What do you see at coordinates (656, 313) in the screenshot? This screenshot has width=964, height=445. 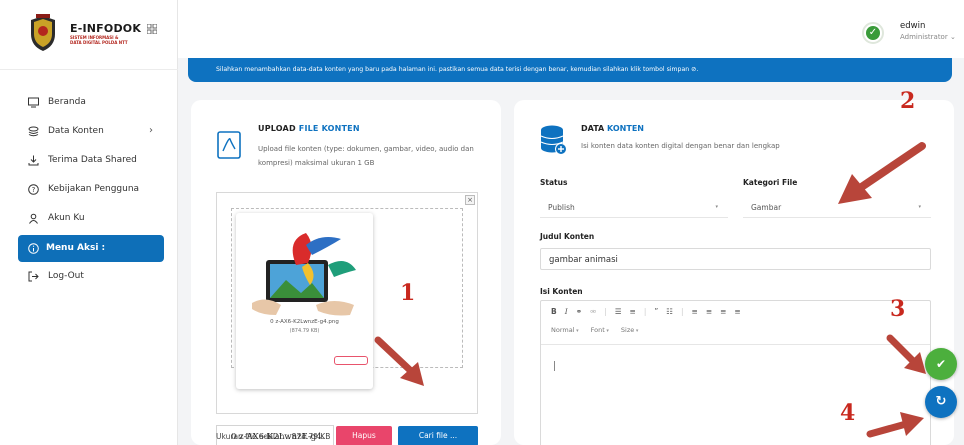 I see `blockquote-icon: ”` at bounding box center [656, 313].